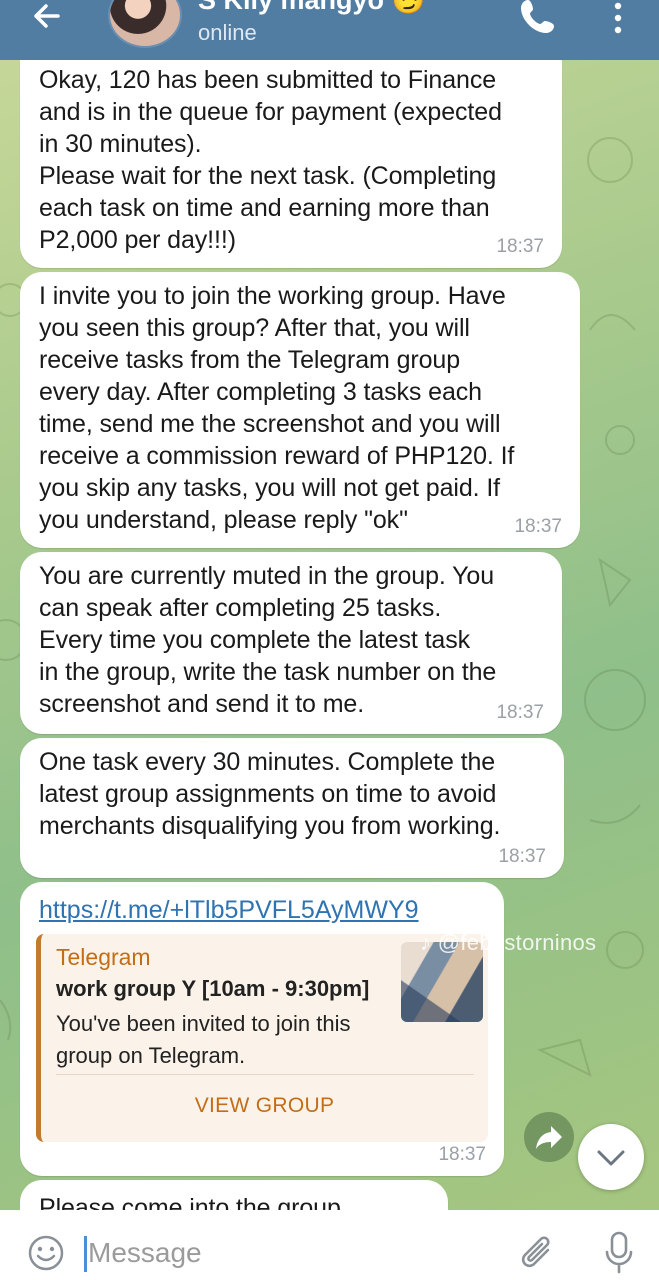  Describe the element at coordinates (549, 1137) in the screenshot. I see `forward-icon` at that location.